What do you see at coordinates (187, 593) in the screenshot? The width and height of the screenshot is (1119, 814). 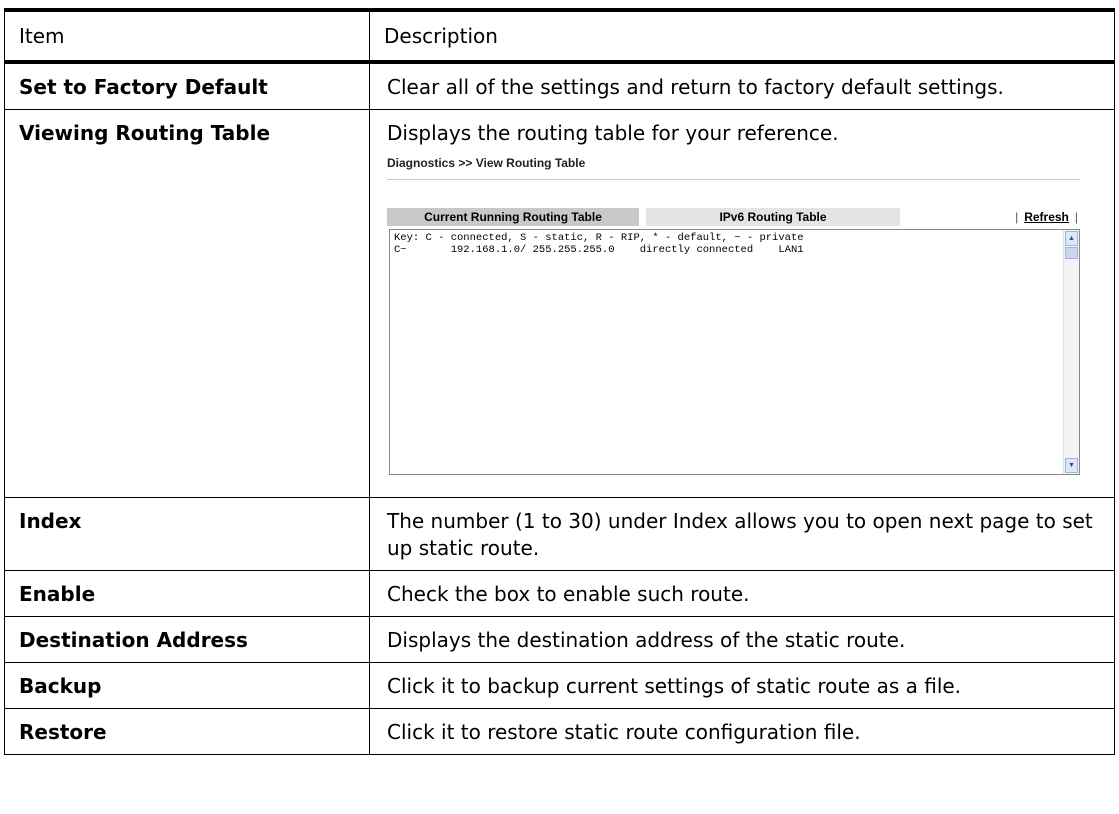 I see `row-item: Enable` at bounding box center [187, 593].